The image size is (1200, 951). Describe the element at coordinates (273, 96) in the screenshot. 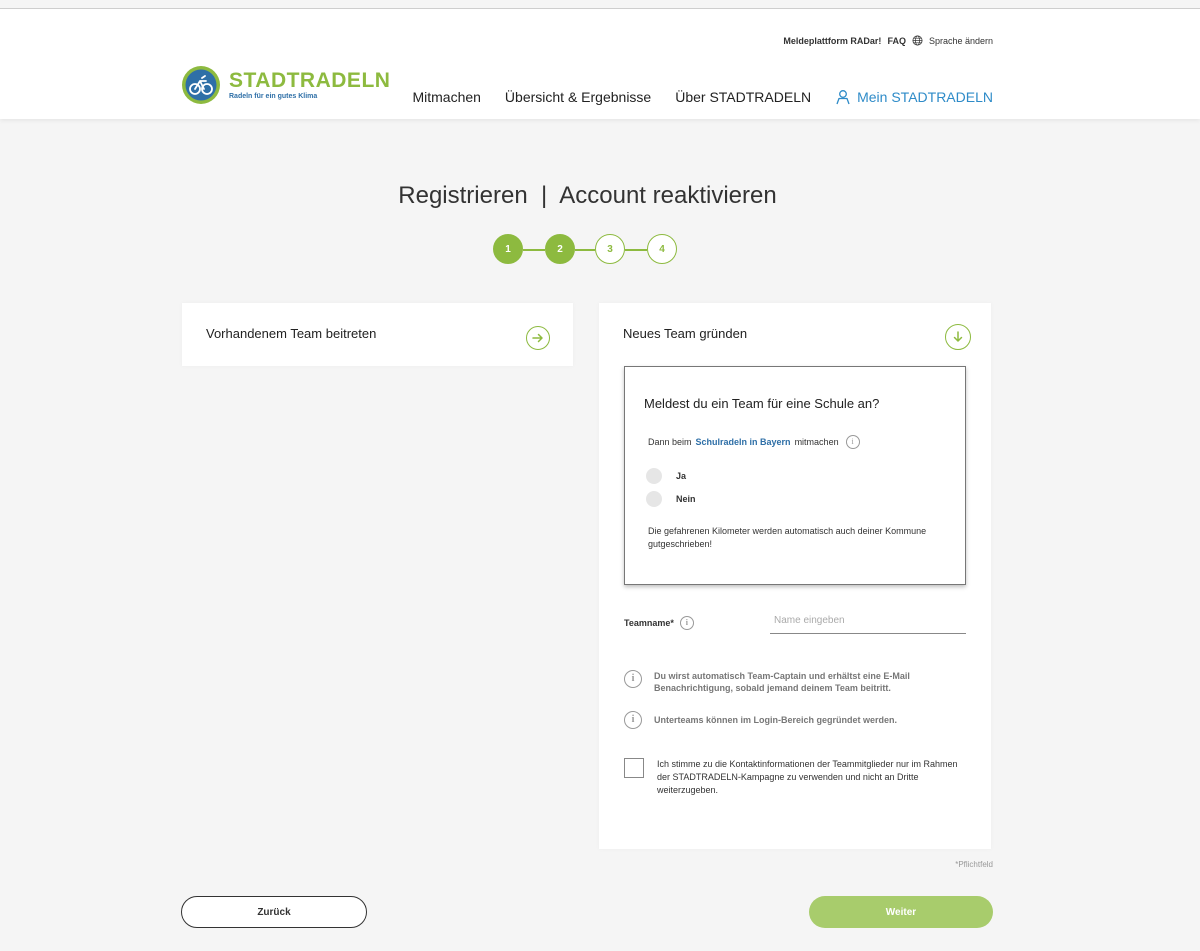

I see `logo-claim: Radeln für ein gutes Klima` at that location.